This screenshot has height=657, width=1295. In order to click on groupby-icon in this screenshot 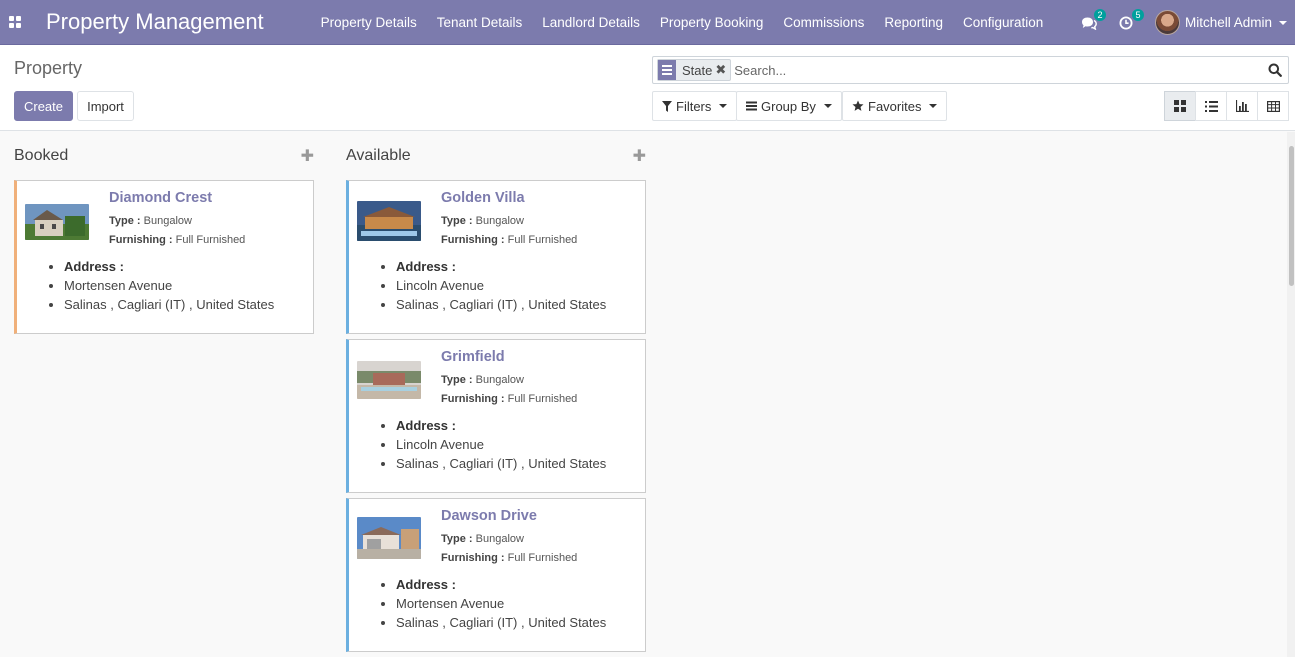, I will do `click(751, 106)`.